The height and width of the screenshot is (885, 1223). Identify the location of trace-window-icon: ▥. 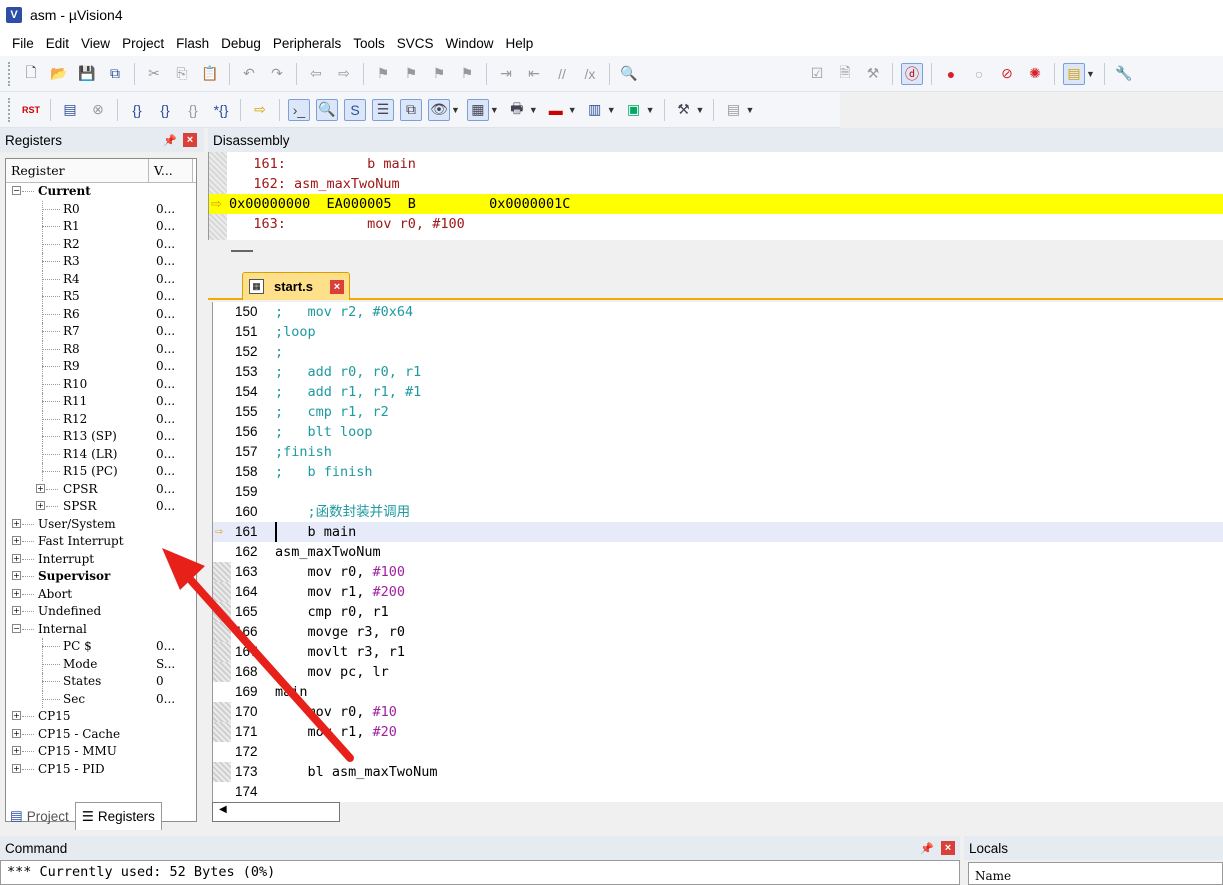
(595, 110).